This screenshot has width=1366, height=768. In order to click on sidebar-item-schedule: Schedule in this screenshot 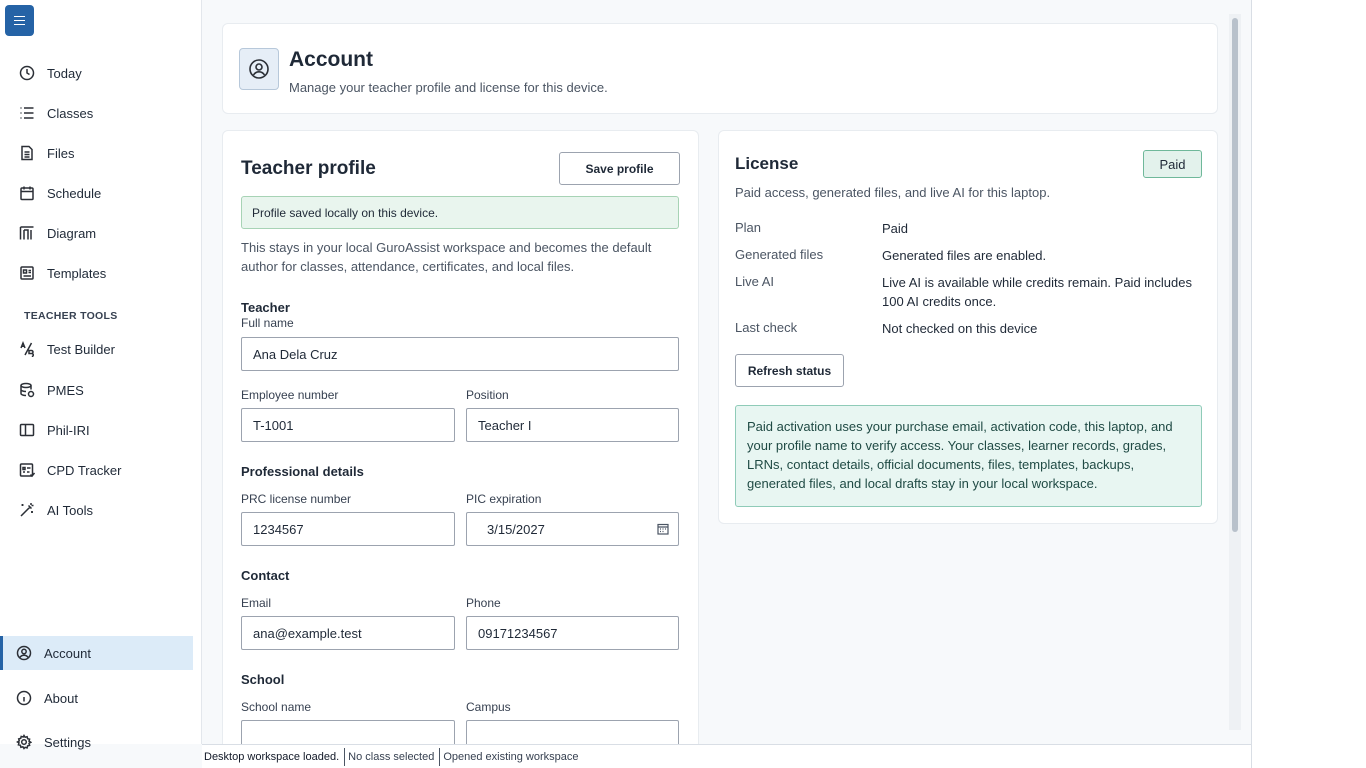, I will do `click(96, 193)`.